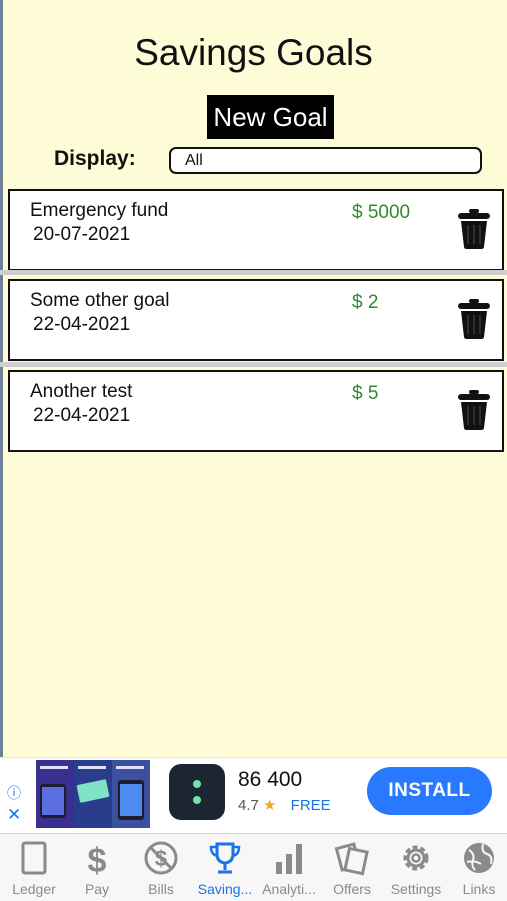 The width and height of the screenshot is (507, 901). Describe the element at coordinates (225, 858) in the screenshot. I see `trophy-icon` at that location.